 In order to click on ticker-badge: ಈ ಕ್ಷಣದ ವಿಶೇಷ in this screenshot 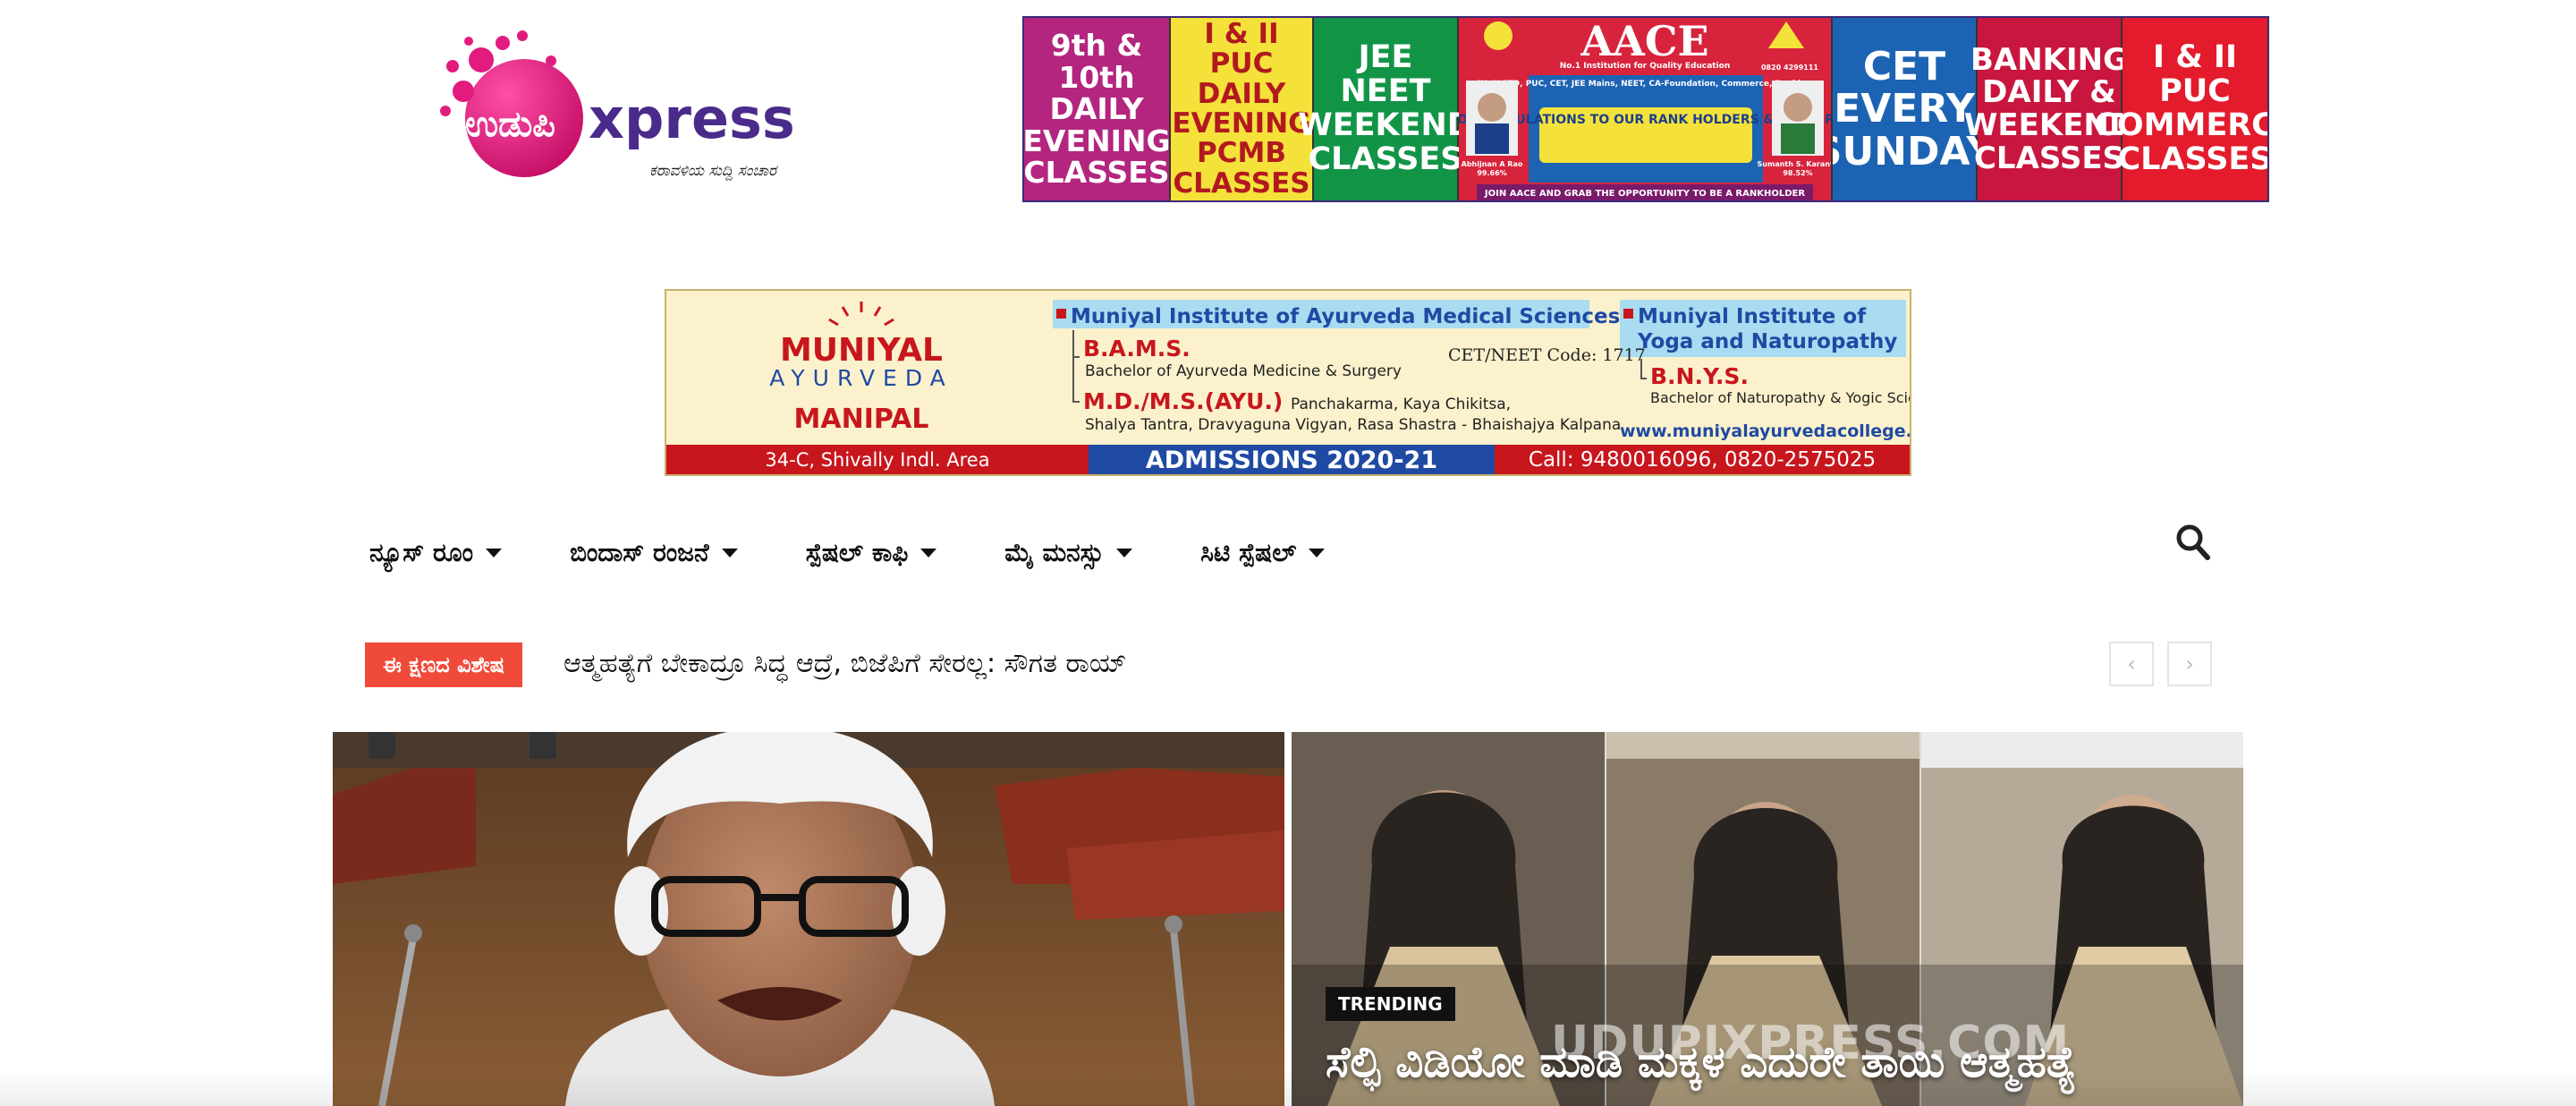, I will do `click(443, 664)`.